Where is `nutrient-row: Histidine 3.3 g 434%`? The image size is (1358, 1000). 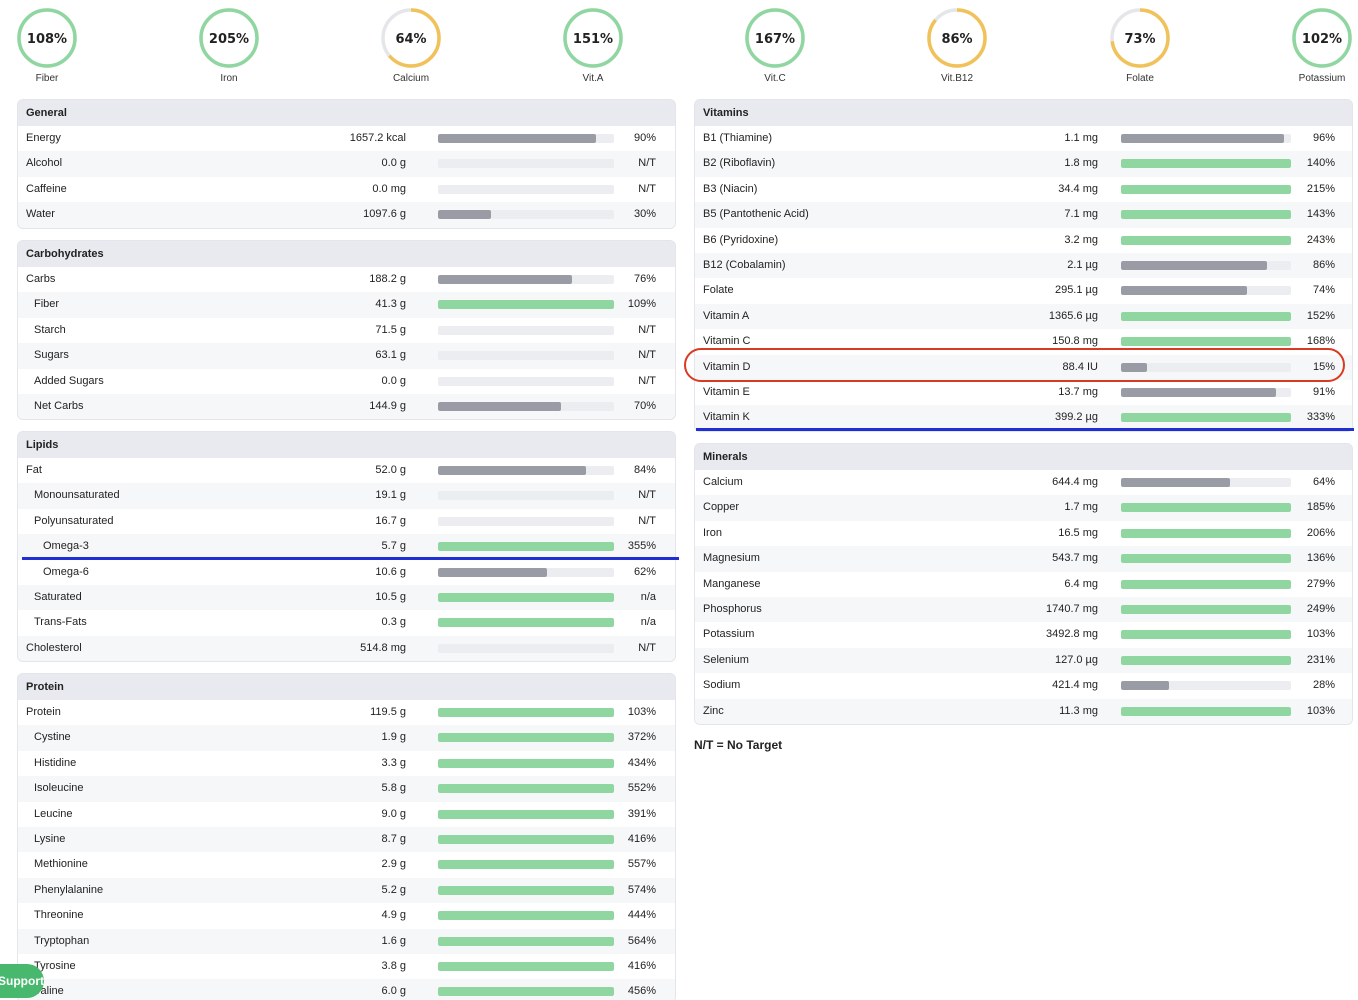 nutrient-row: Histidine 3.3 g 434% is located at coordinates (346, 763).